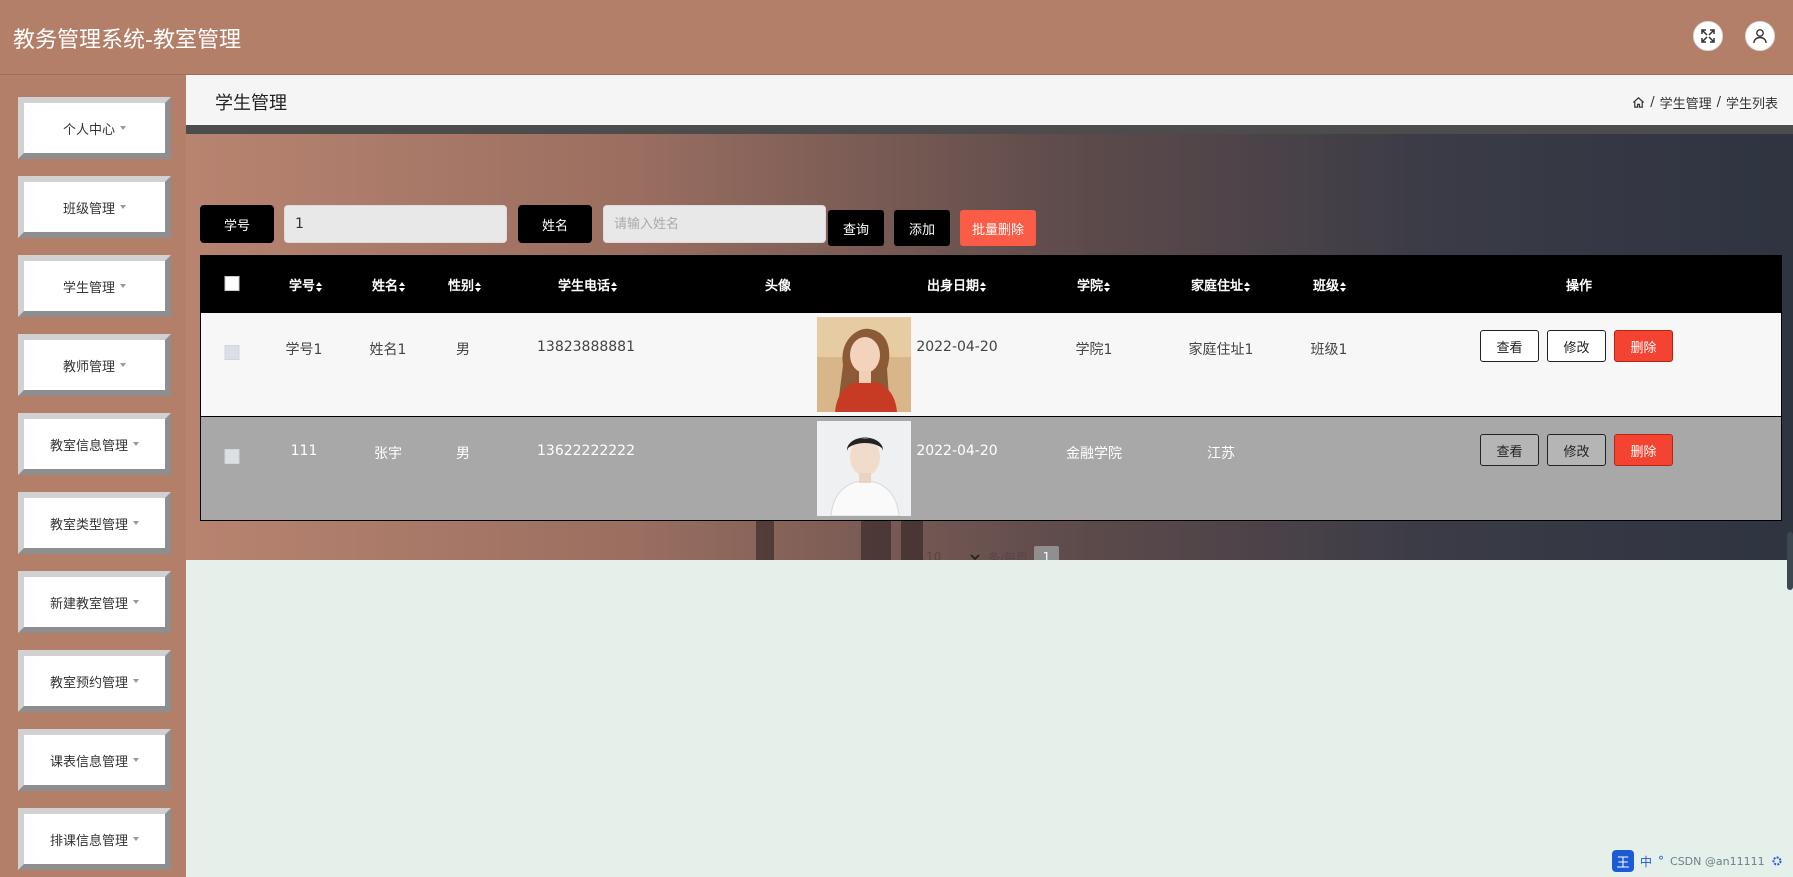 The height and width of the screenshot is (877, 1793). I want to click on select-all-checkbox, so click(232, 283).